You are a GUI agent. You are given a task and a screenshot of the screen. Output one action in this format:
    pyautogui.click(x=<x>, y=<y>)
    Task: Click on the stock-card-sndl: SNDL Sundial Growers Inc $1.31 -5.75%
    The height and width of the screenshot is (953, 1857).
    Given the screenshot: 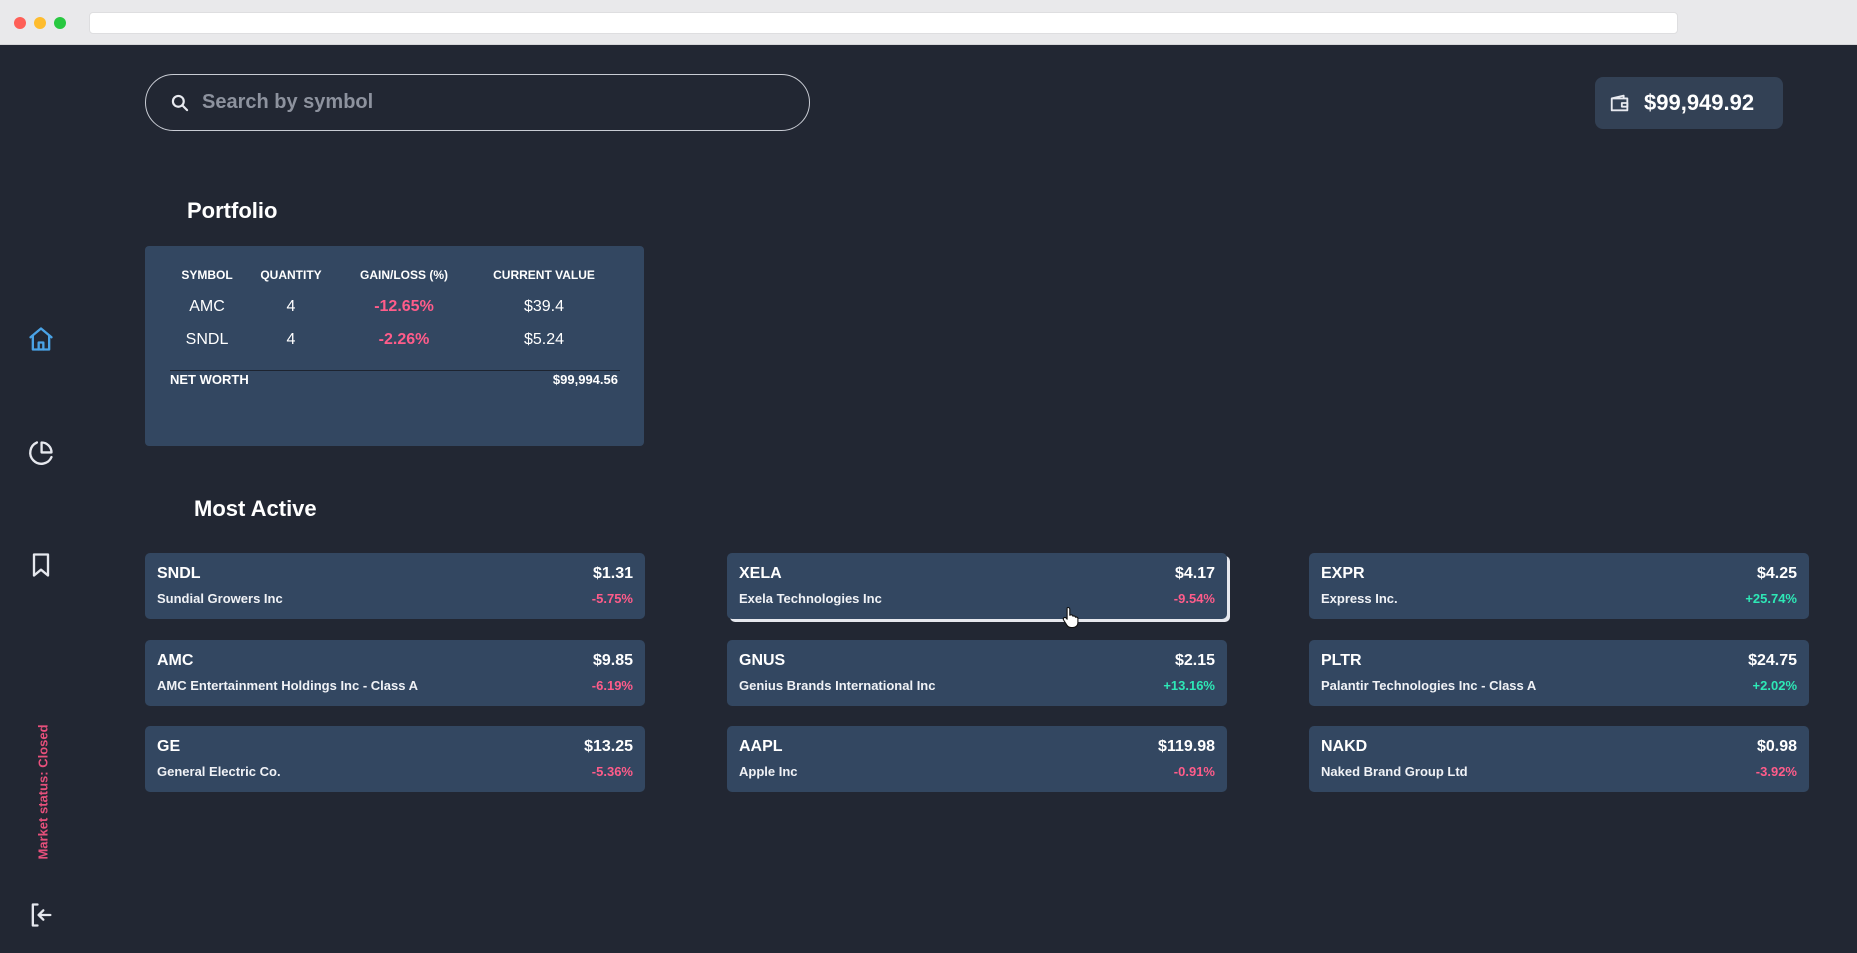 What is the action you would take?
    pyautogui.click(x=395, y=586)
    